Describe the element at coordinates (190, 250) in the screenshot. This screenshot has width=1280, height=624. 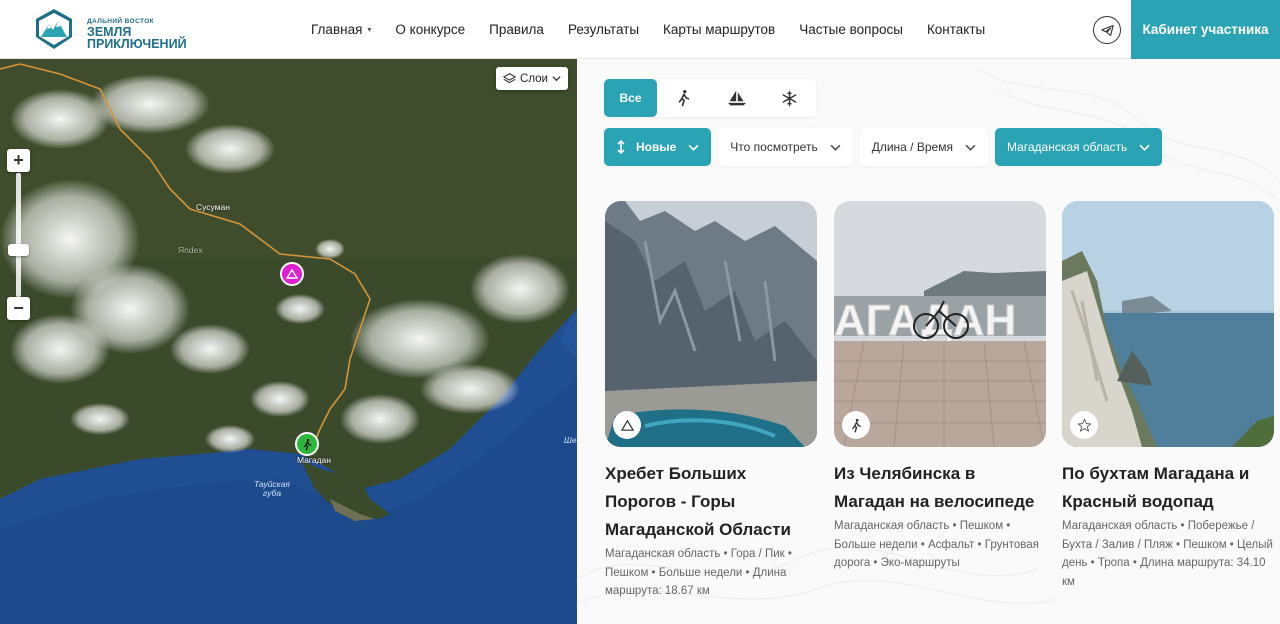
I see `map-label-yandex: Яndex` at that location.